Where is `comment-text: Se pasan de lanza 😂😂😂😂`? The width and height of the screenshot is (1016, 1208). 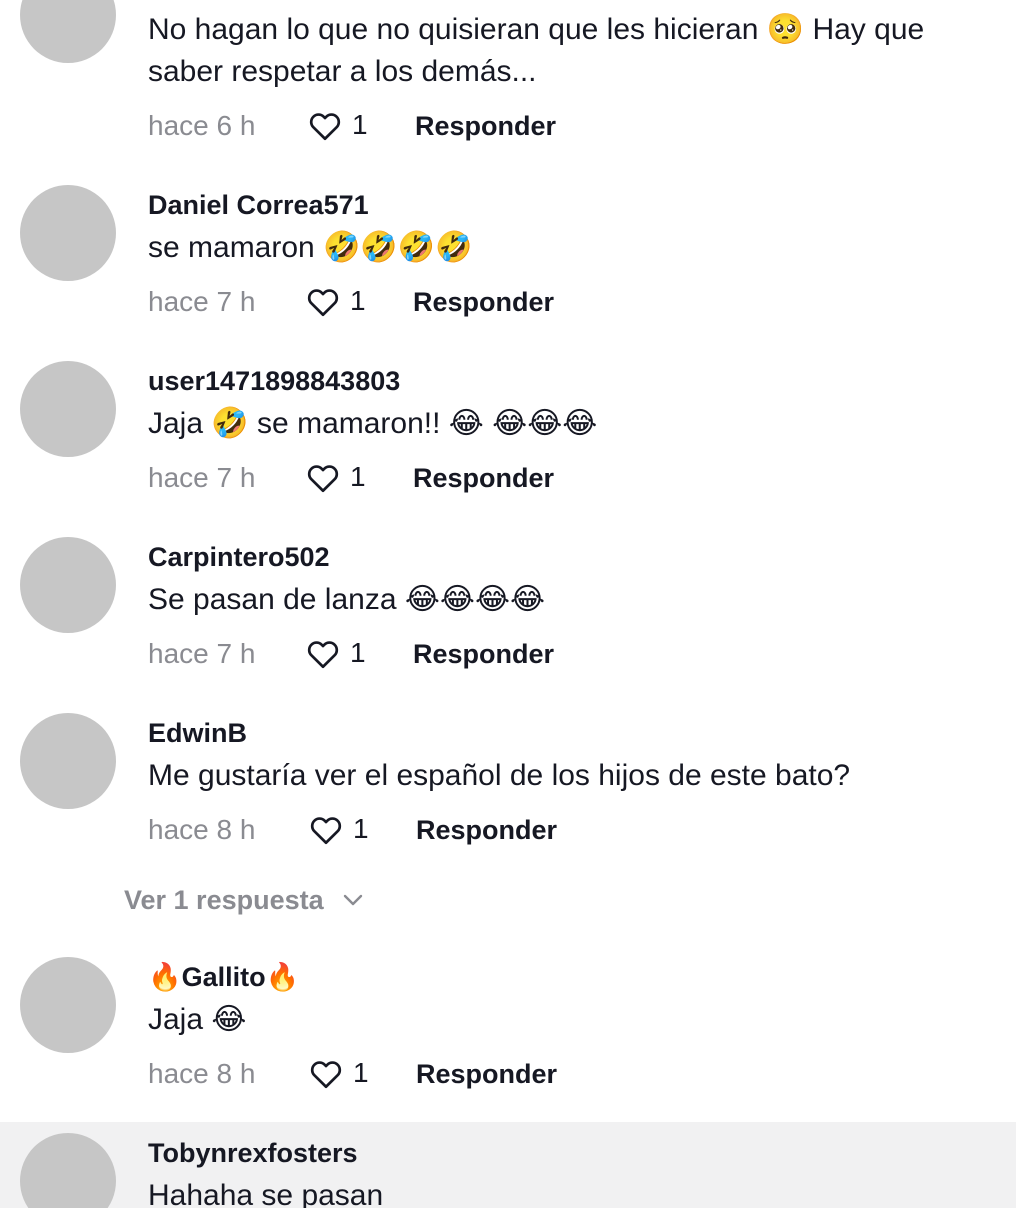 comment-text: Se pasan de lanza 😂😂😂😂 is located at coordinates (347, 599).